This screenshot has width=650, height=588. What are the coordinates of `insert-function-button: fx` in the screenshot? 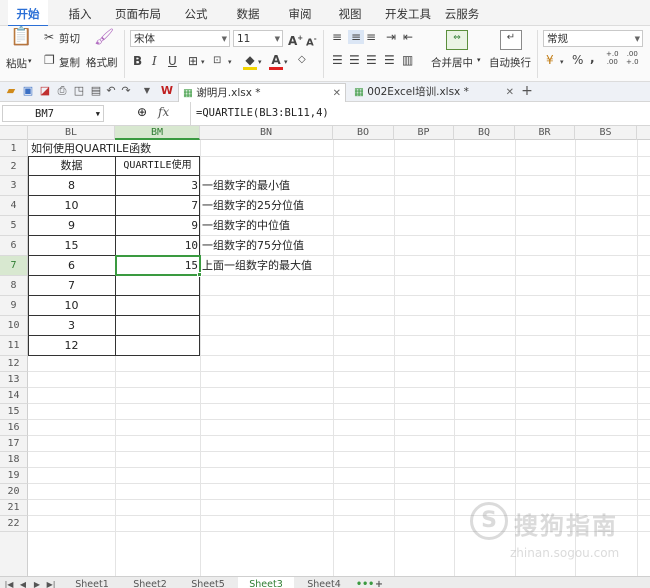 It's located at (163, 112).